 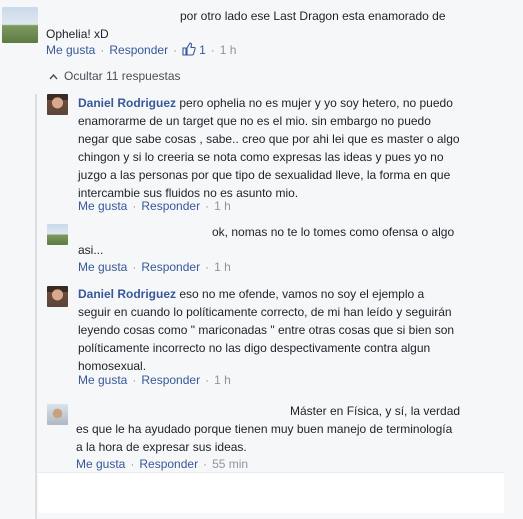 What do you see at coordinates (53, 76) in the screenshot?
I see `chevron-up-icon` at bounding box center [53, 76].